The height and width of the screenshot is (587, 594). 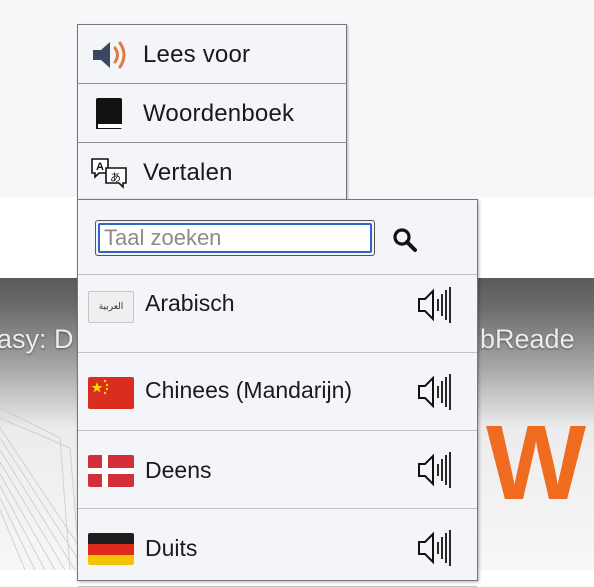 I want to click on translate-icon: A あ, so click(x=109, y=173).